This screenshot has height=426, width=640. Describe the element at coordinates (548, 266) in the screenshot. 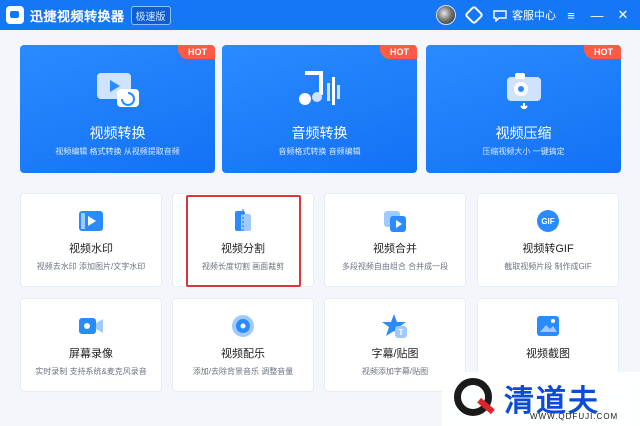

I see `card-desc: 截取视频片段 制作成GIF` at that location.